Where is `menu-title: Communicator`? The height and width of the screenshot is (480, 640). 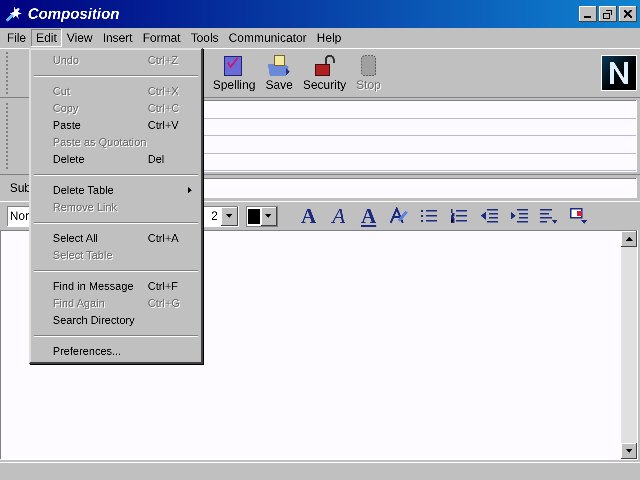
menu-title: Communicator is located at coordinates (268, 38).